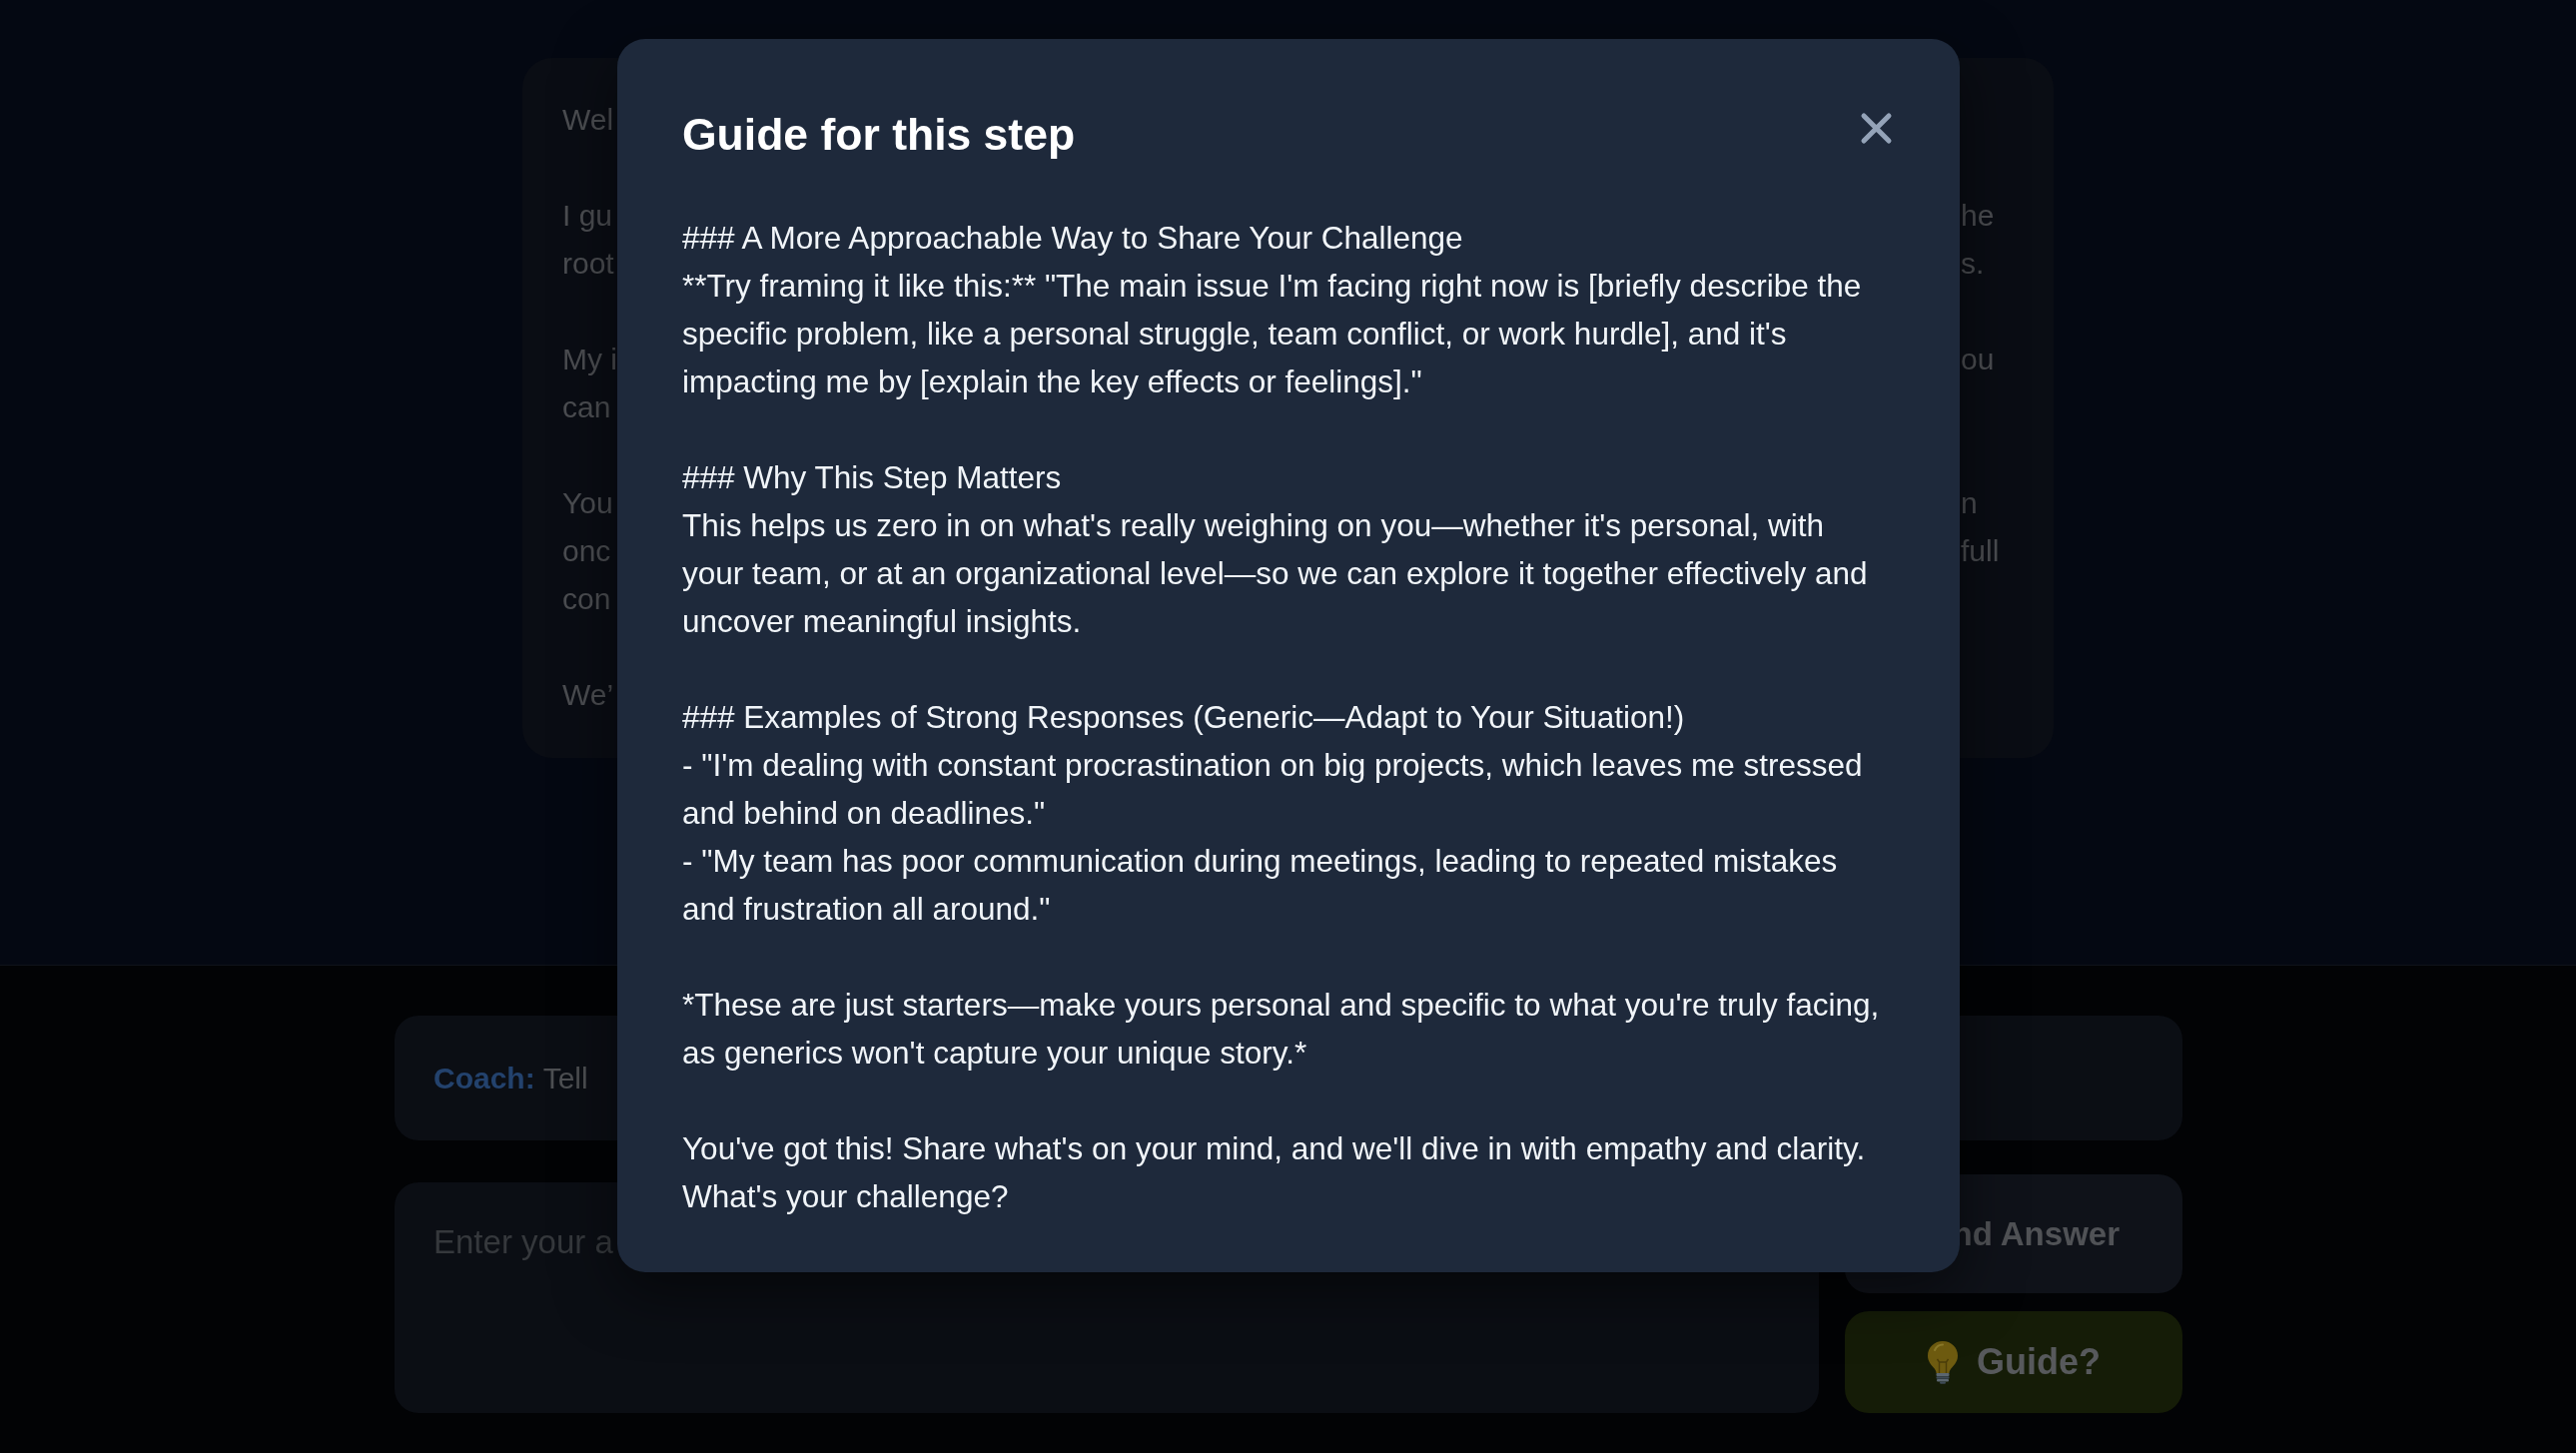 Image resolution: width=2576 pixels, height=1453 pixels. What do you see at coordinates (588, 695) in the screenshot?
I see `message-text: We’` at bounding box center [588, 695].